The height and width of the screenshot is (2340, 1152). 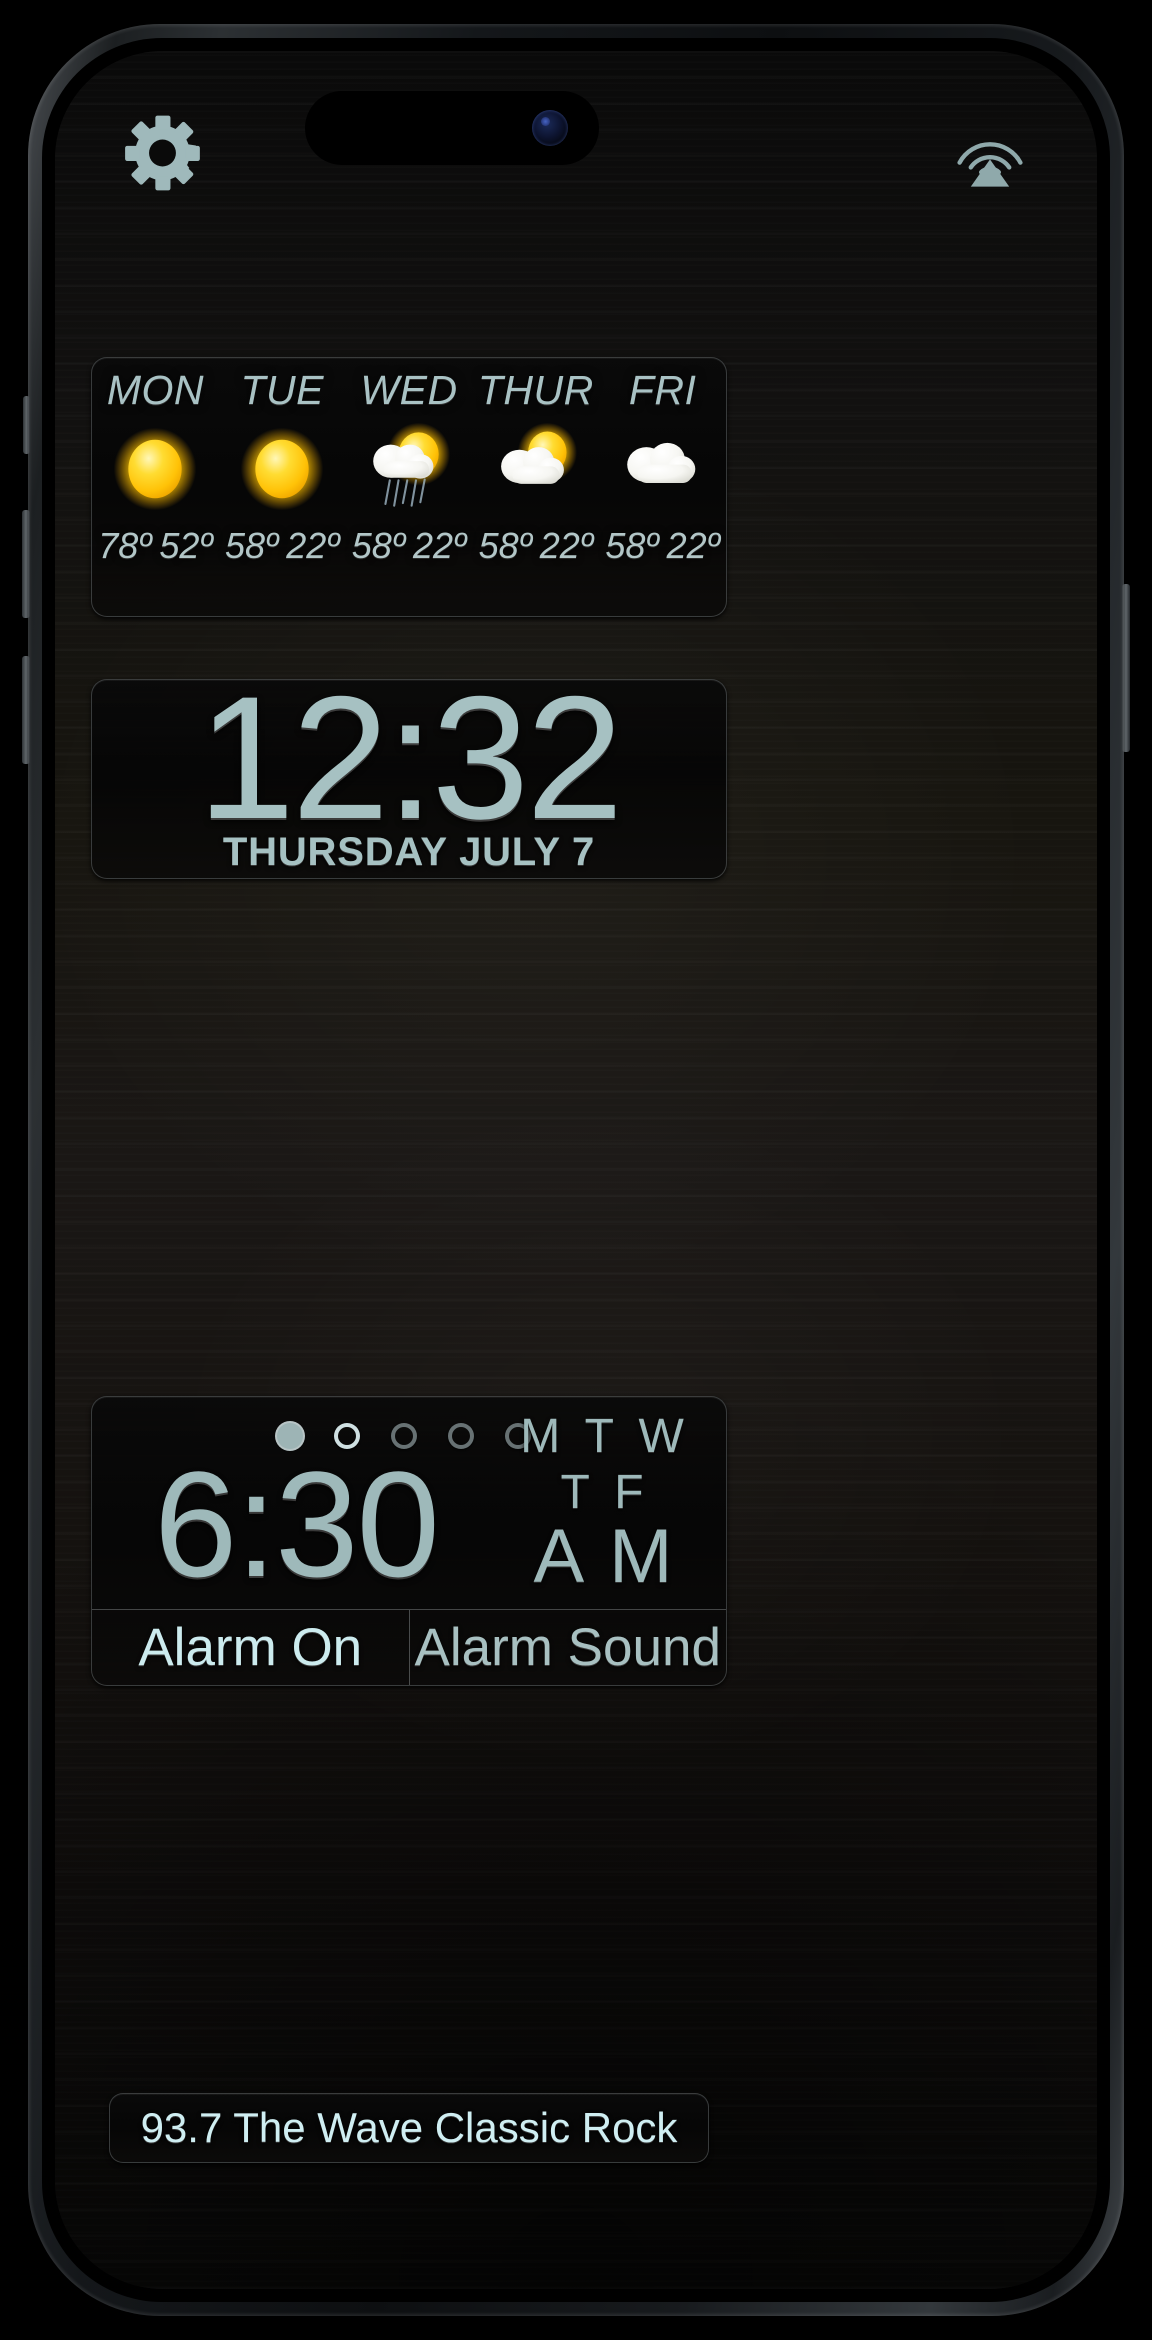 I want to click on clock-inner: 12:32 THURSDAY JULY 7, so click(x=409, y=774).